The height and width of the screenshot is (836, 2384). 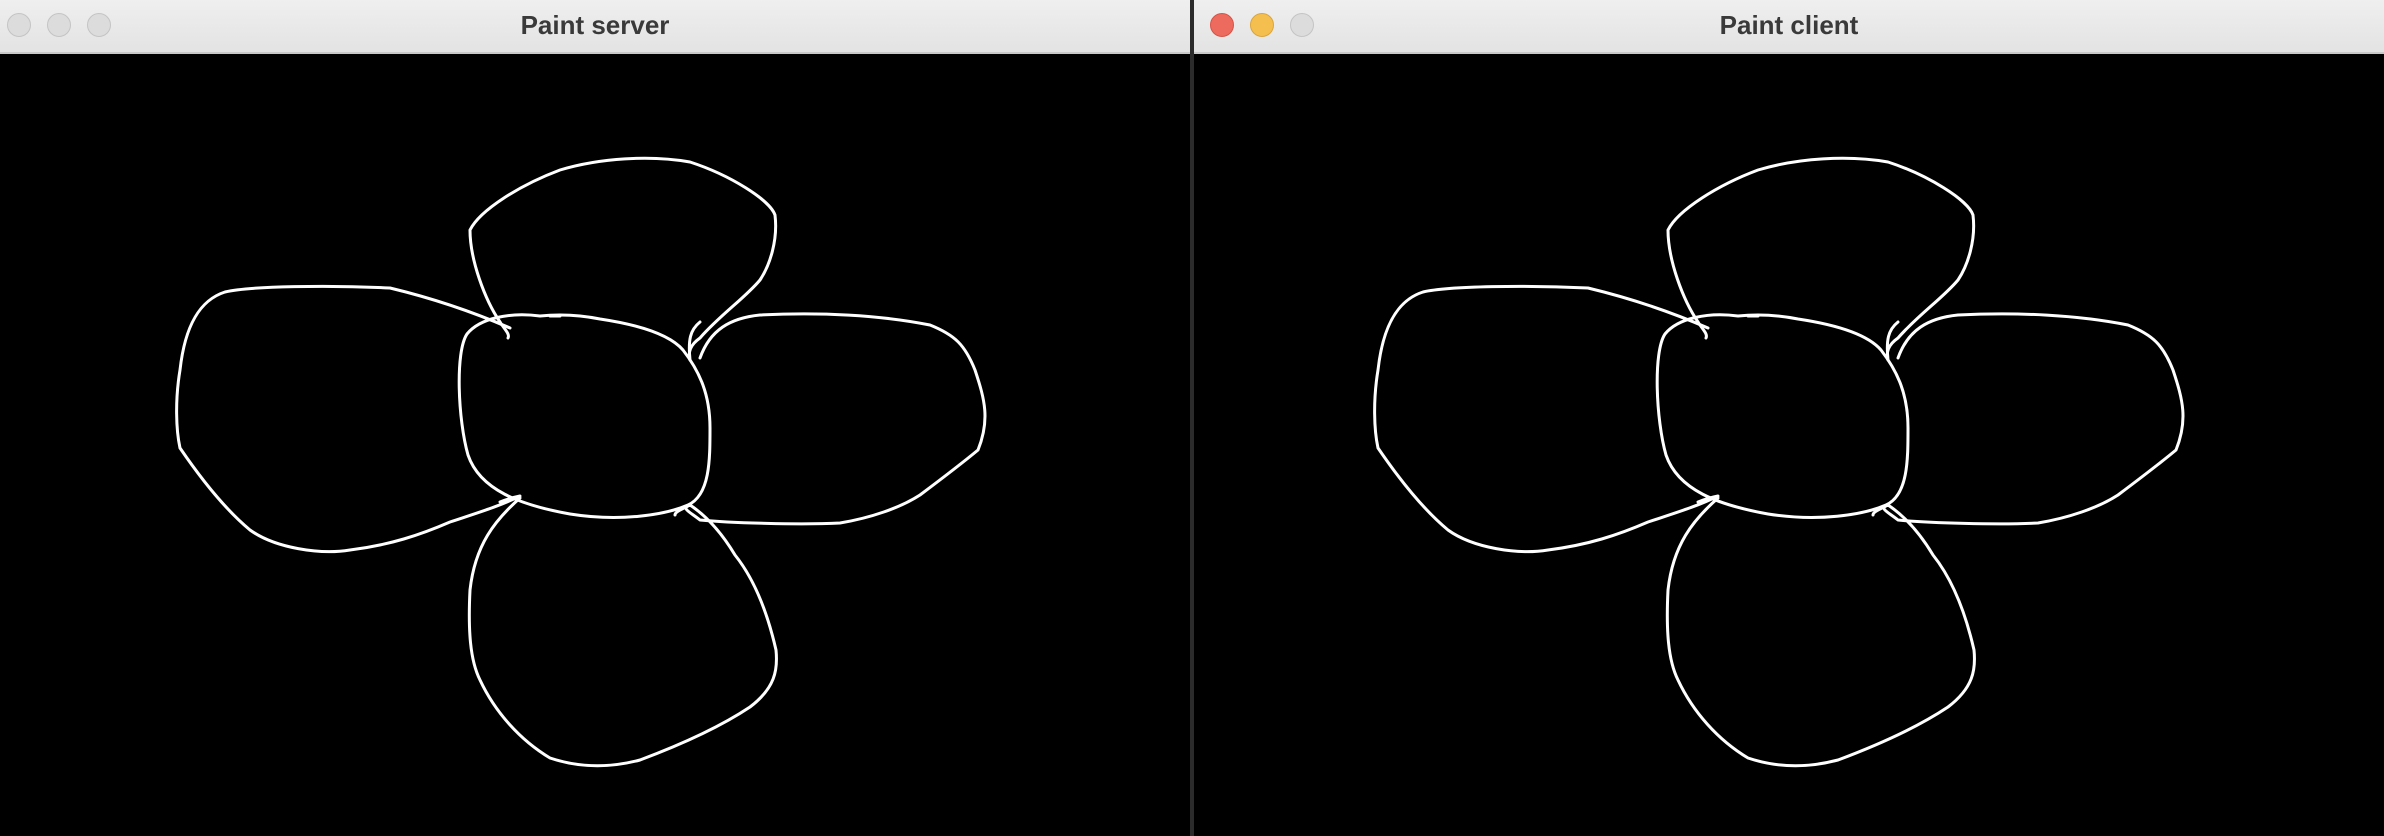 I want to click on client-window-title: Paint client, so click(x=1789, y=25).